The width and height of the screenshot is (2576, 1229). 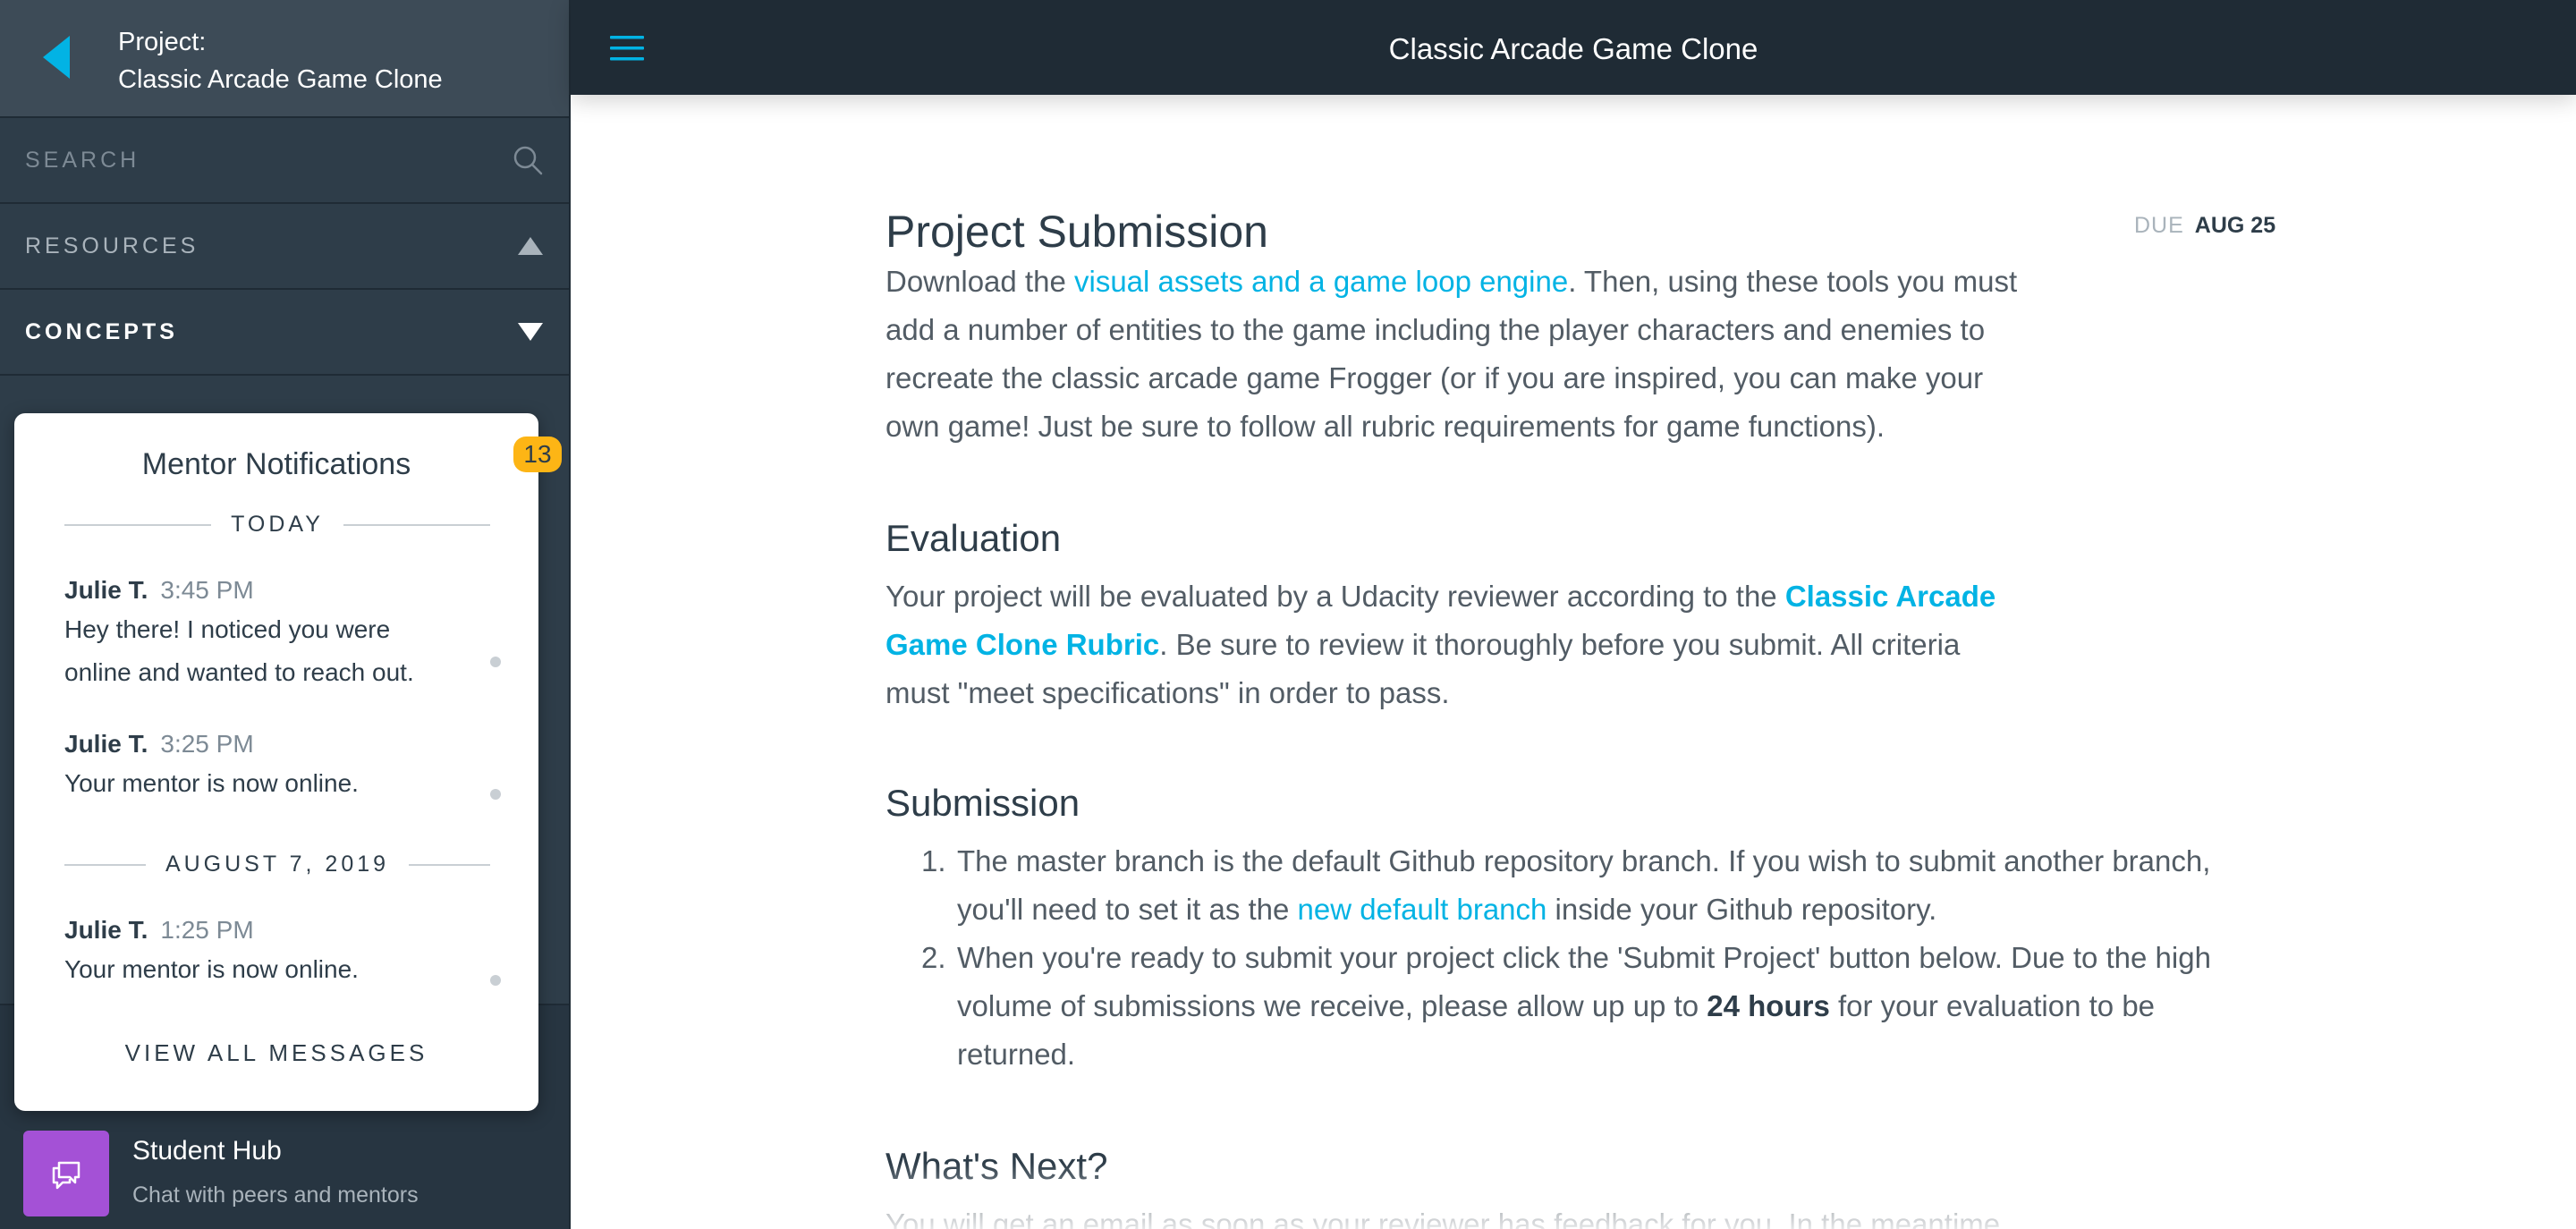 I want to click on sidebar-item-concepts: CONCEPTS, so click(x=284, y=333).